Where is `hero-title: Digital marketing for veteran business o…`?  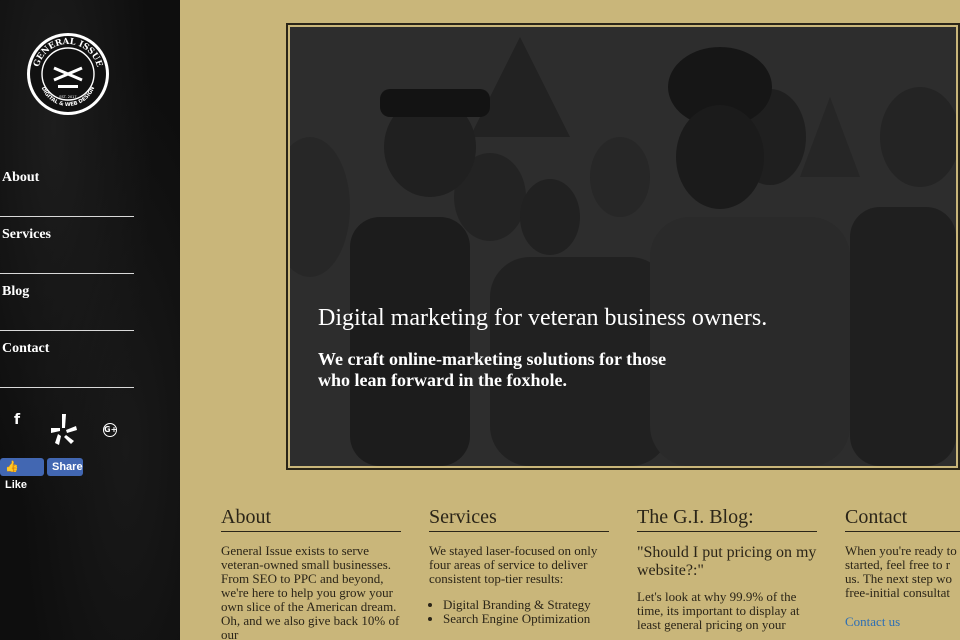
hero-title: Digital marketing for veteran business o… is located at coordinates (543, 318).